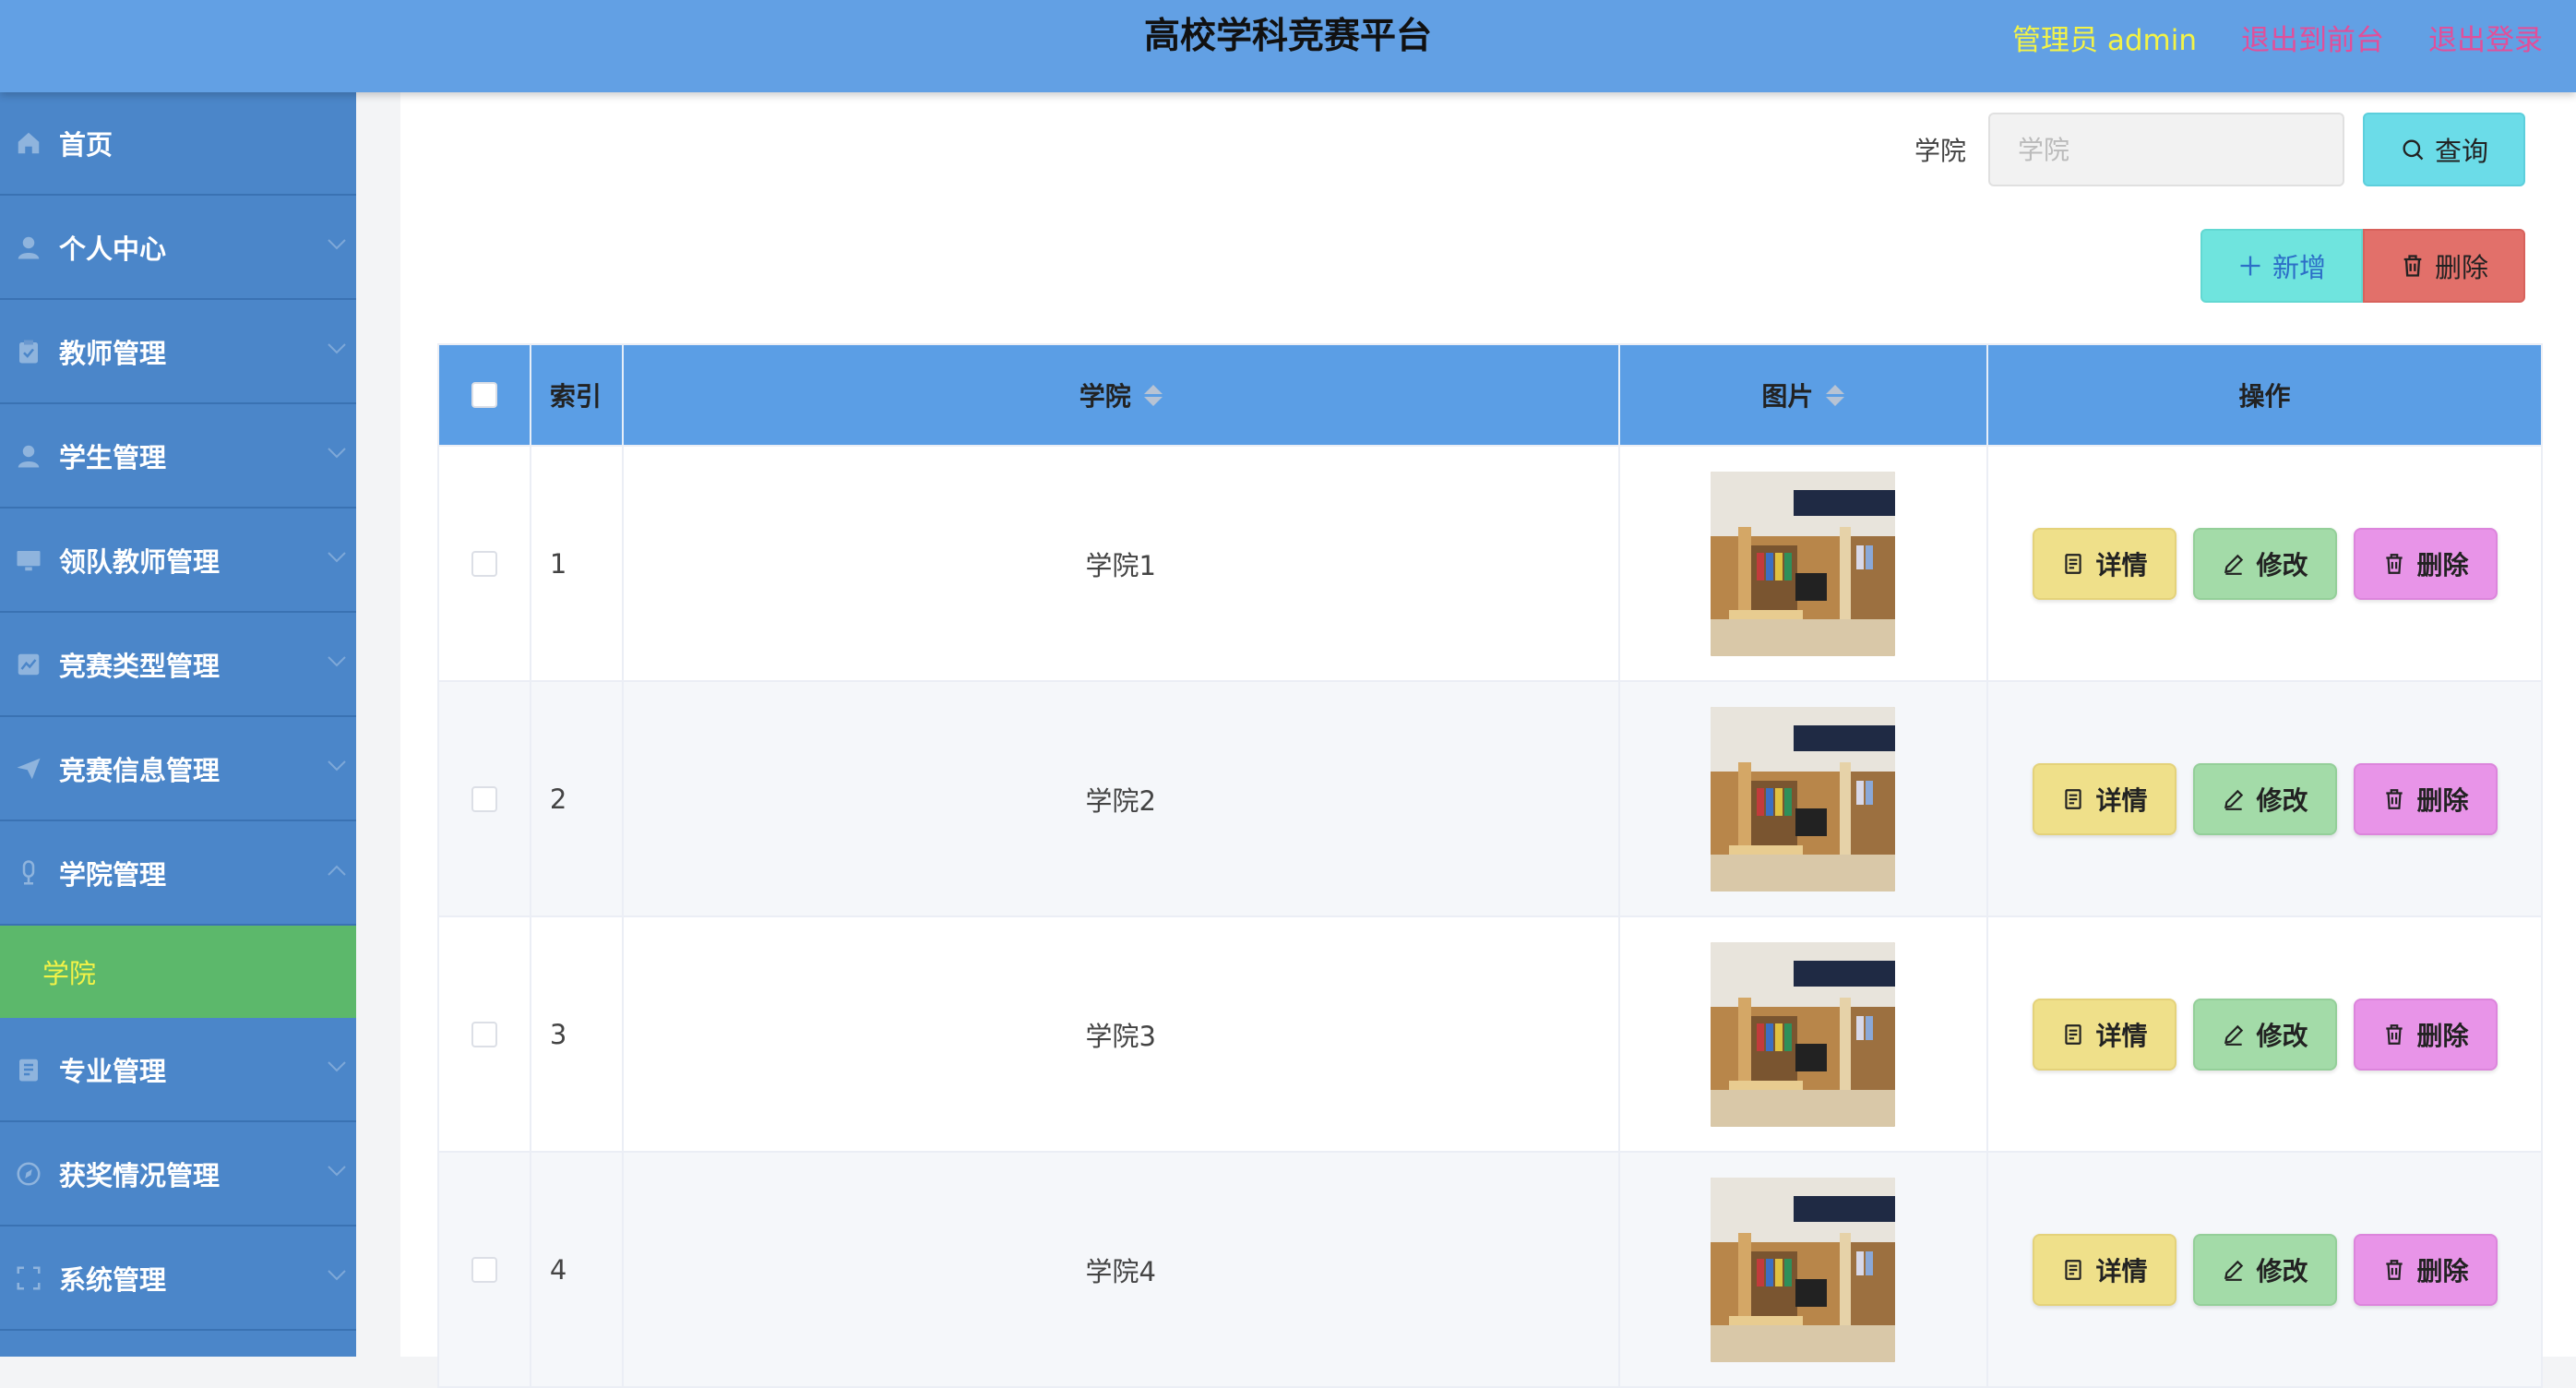 The image size is (2576, 1388). I want to click on sidebar-item-label: 首页, so click(86, 145).